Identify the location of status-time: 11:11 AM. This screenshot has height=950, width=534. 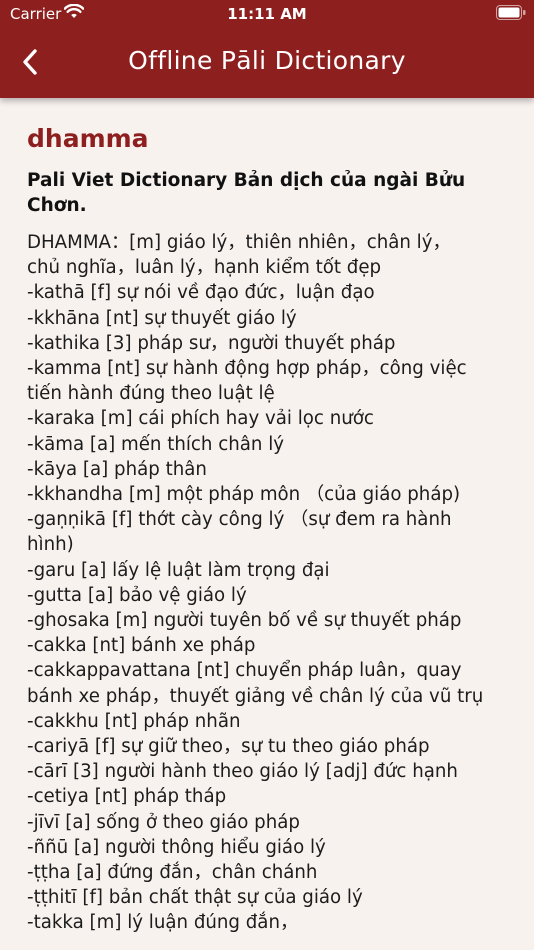
(267, 14).